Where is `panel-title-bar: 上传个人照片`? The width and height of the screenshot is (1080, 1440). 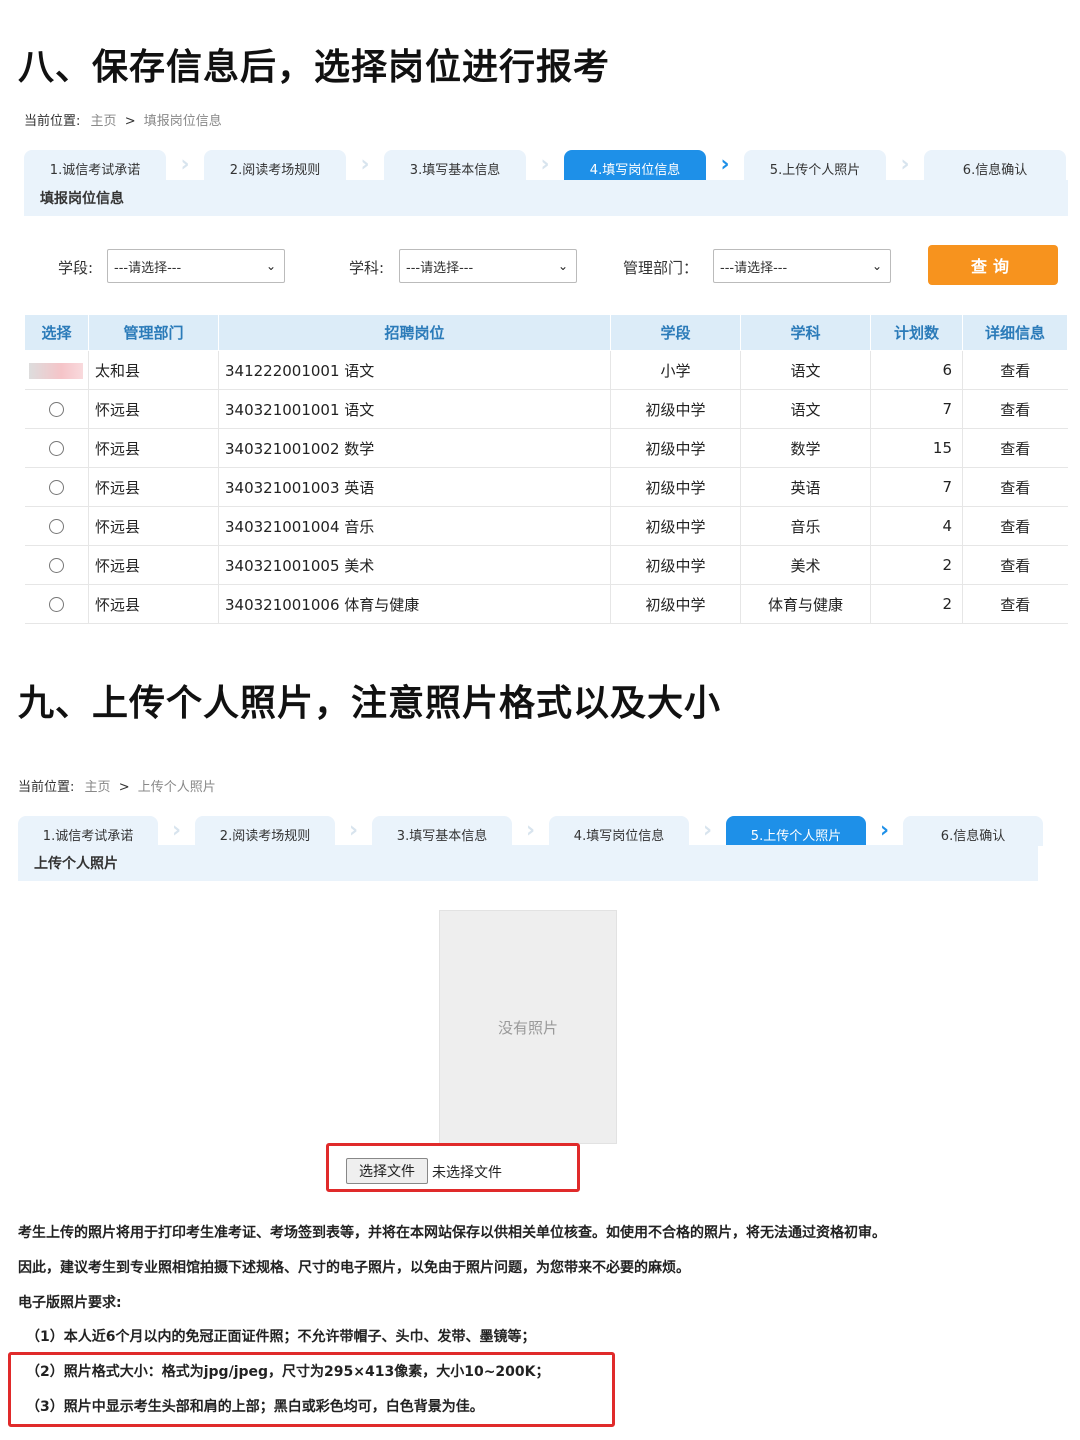 panel-title-bar: 上传个人照片 is located at coordinates (528, 863).